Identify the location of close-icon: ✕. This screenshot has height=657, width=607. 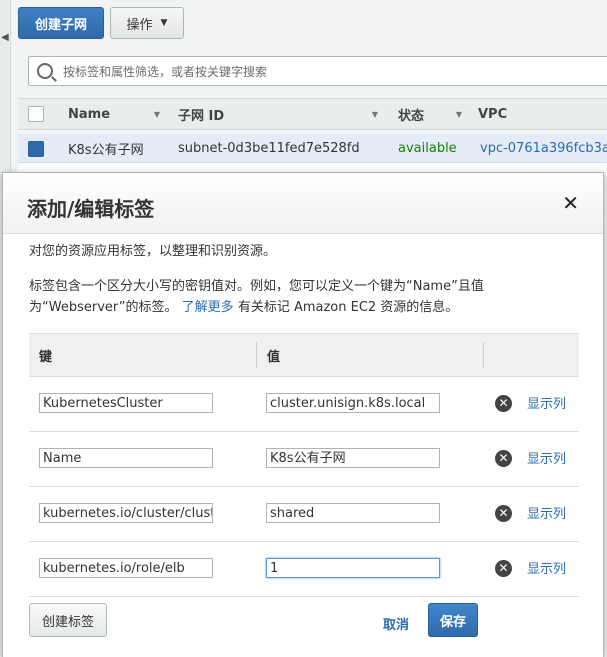
(570, 203).